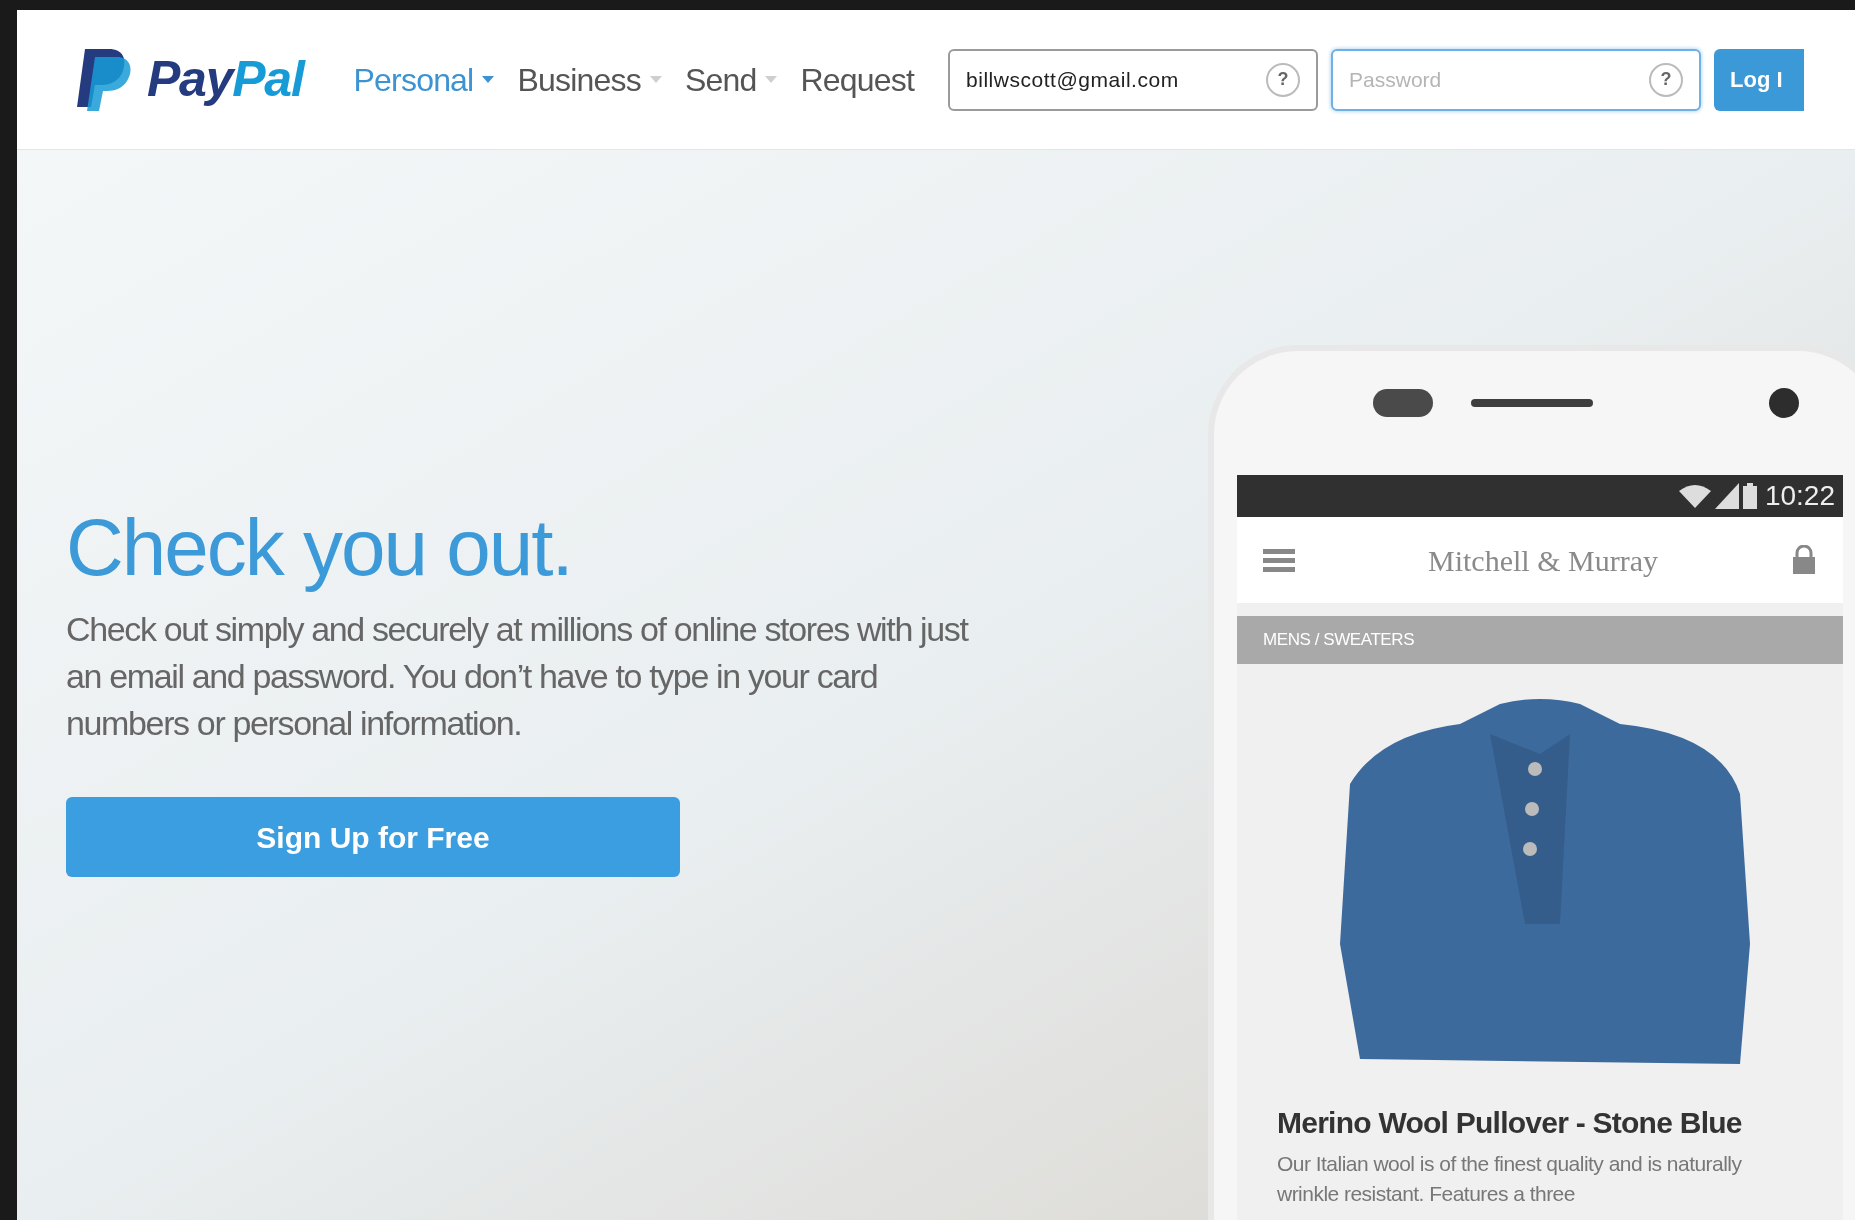 This screenshot has height=1220, width=1855. Describe the element at coordinates (225, 79) in the screenshot. I see `logo-text: PayPal` at that location.